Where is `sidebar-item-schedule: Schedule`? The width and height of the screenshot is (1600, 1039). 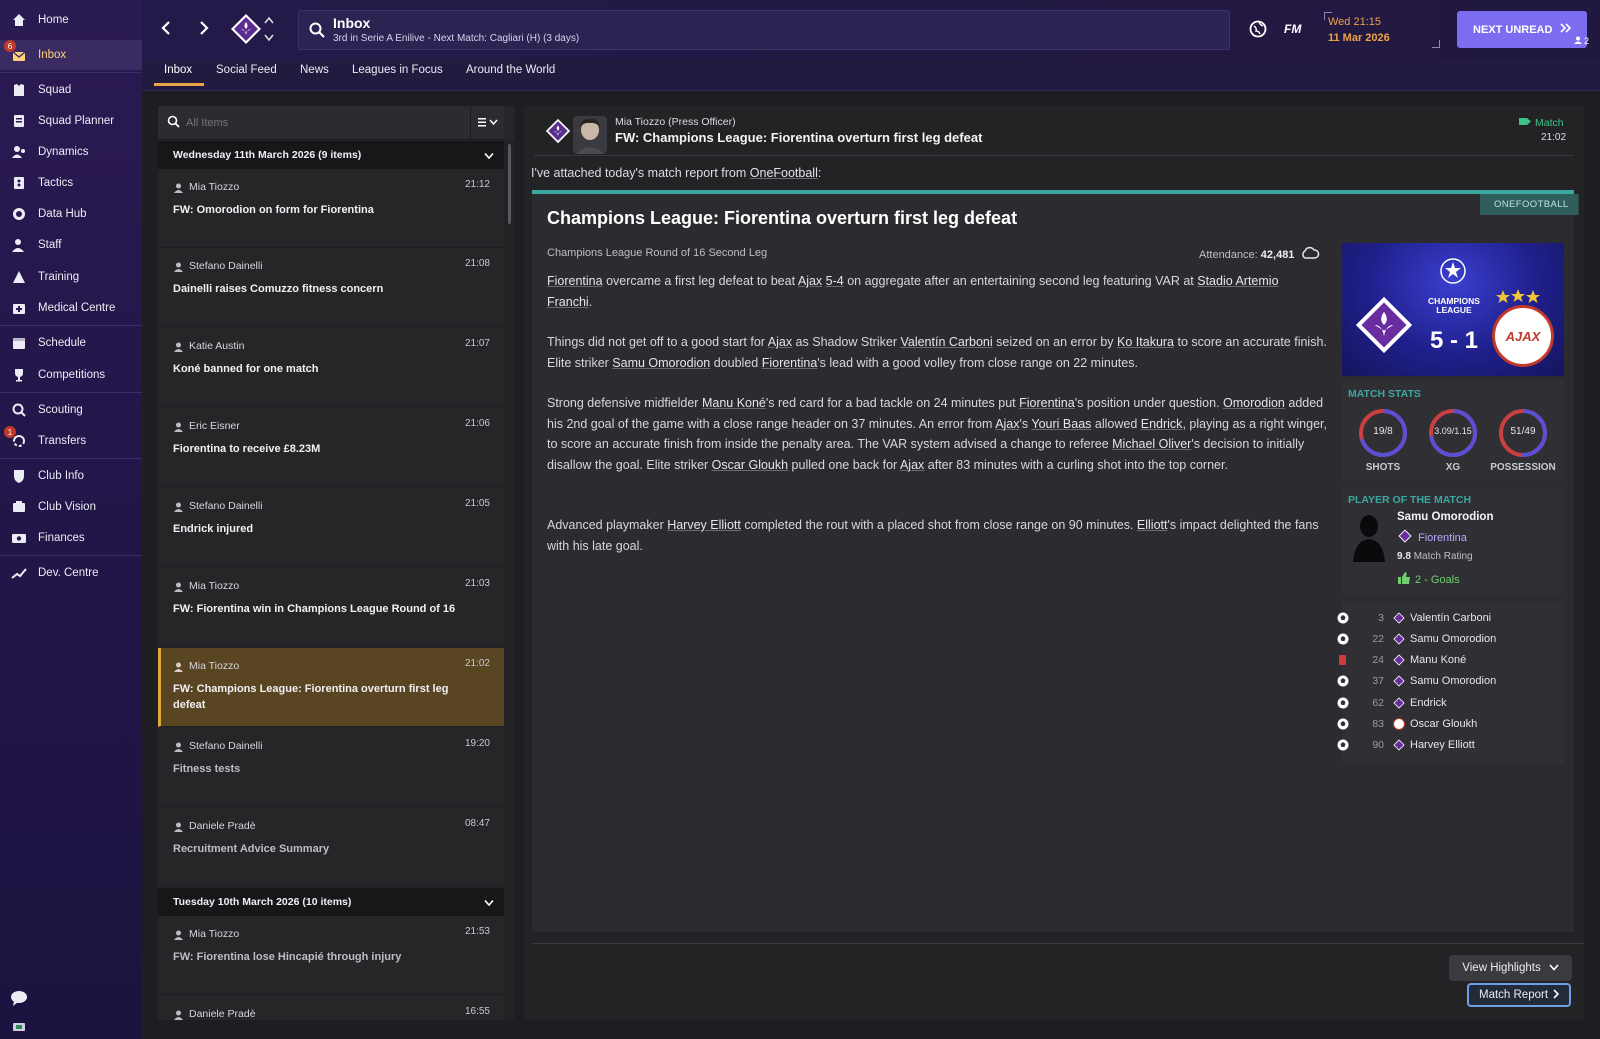 sidebar-item-schedule: Schedule is located at coordinates (71, 343).